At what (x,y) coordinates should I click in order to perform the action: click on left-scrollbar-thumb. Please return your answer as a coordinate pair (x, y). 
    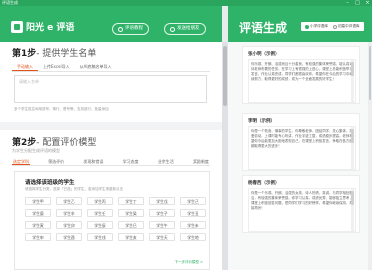
    Looking at the image, I should click on (225, 76).